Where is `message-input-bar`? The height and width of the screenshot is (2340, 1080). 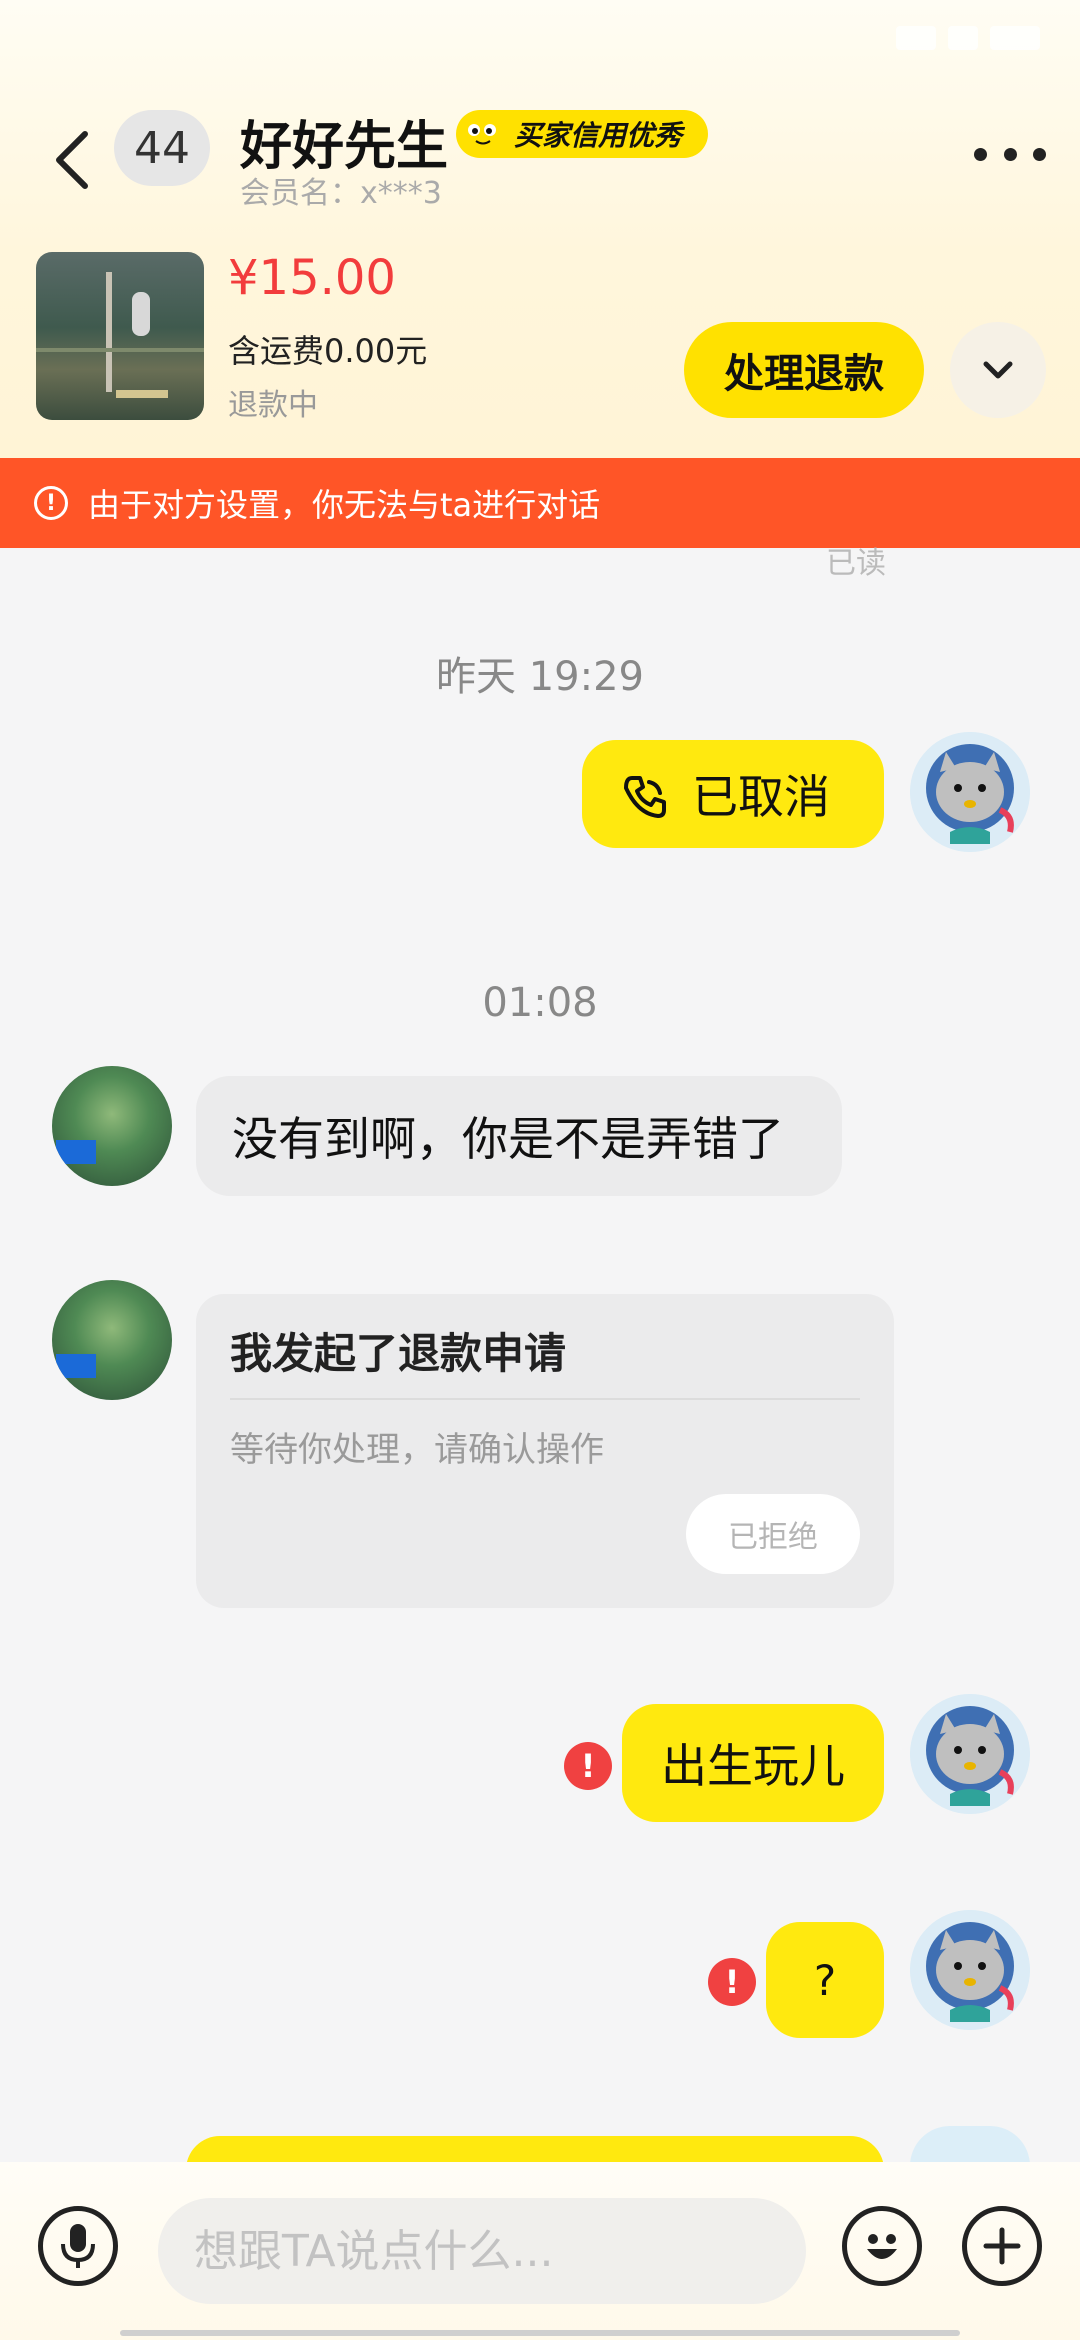 message-input-bar is located at coordinates (540, 2251).